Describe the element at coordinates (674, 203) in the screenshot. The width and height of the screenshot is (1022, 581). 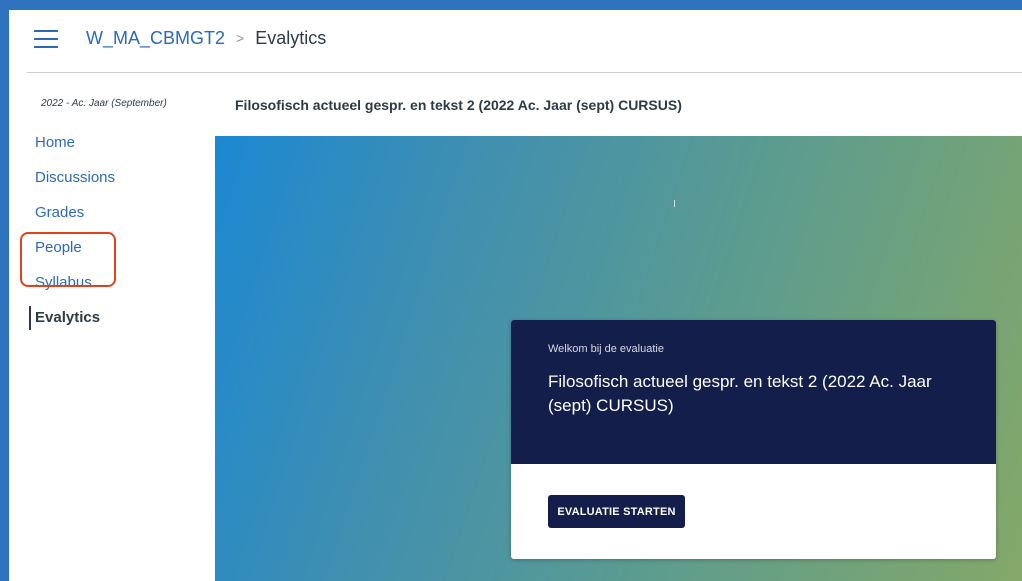
I see `banner-mark` at that location.